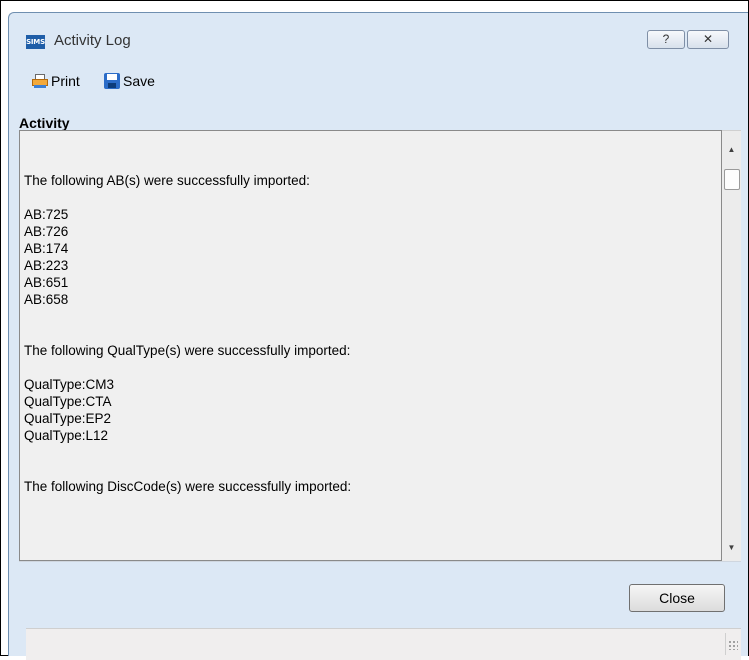  What do you see at coordinates (731, 547) in the screenshot?
I see `triangle-down-icon: ▼` at bounding box center [731, 547].